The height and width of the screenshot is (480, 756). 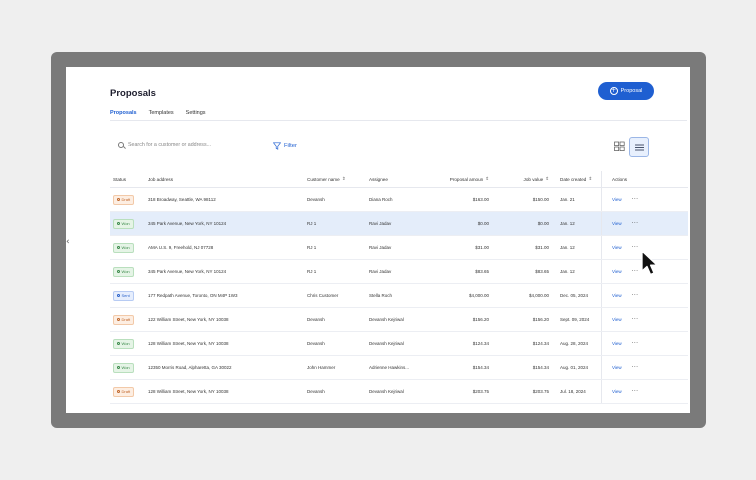 What do you see at coordinates (480, 343) in the screenshot?
I see `proposal-amount: $124.34` at bounding box center [480, 343].